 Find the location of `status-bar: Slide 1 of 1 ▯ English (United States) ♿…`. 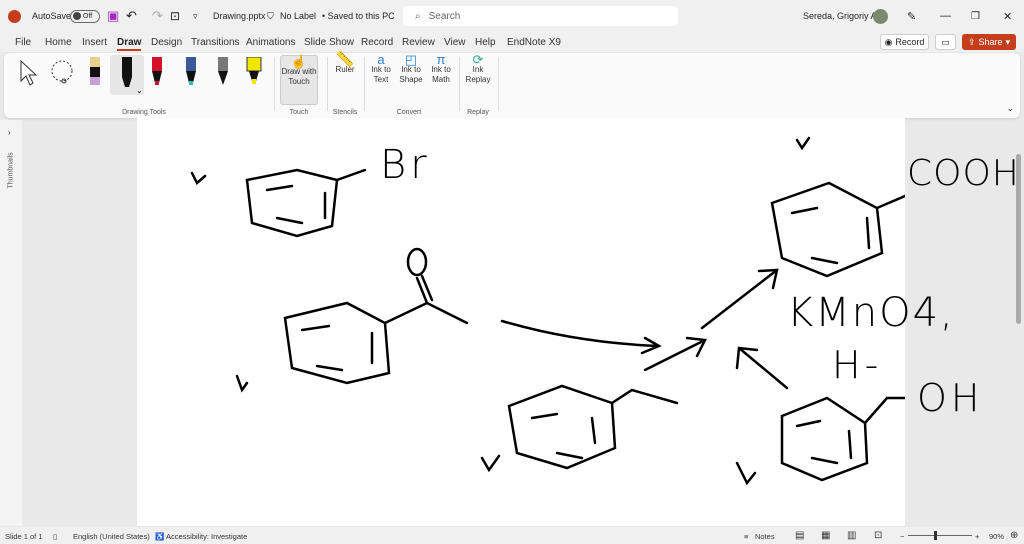

status-bar: Slide 1 of 1 ▯ English (United States) ♿… is located at coordinates (512, 535).